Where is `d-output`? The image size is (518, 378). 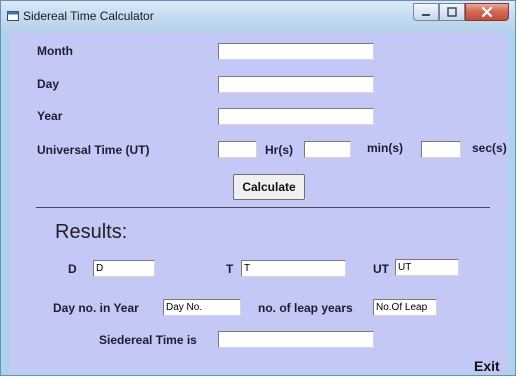 d-output is located at coordinates (124, 268).